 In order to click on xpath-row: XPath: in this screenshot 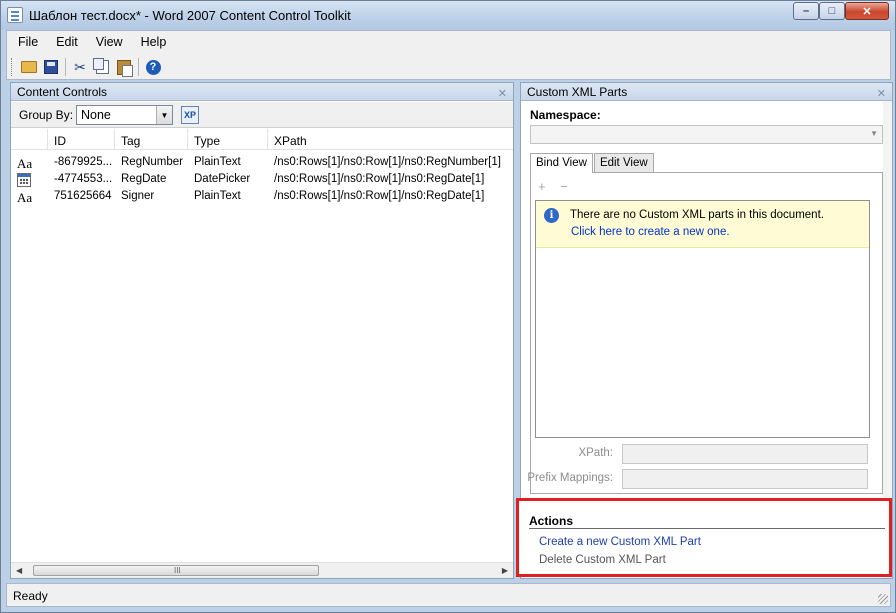, I will do `click(707, 454)`.